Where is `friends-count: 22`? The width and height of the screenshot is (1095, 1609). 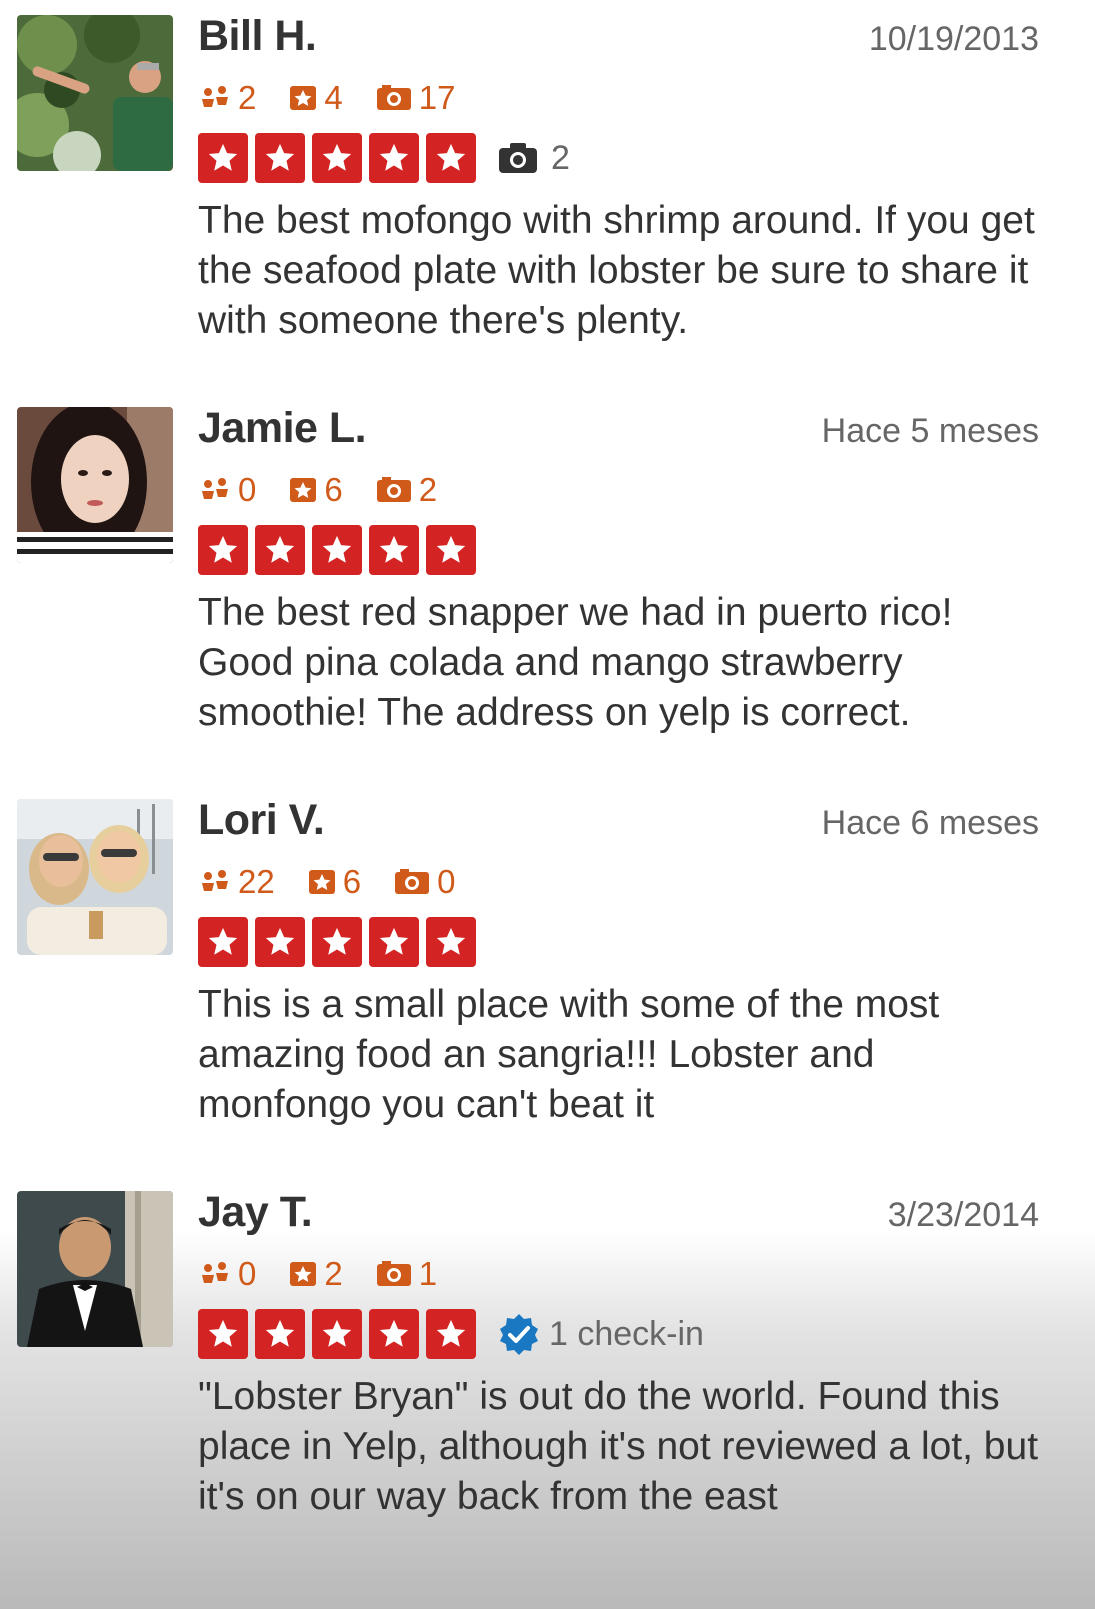
friends-count: 22 is located at coordinates (256, 881).